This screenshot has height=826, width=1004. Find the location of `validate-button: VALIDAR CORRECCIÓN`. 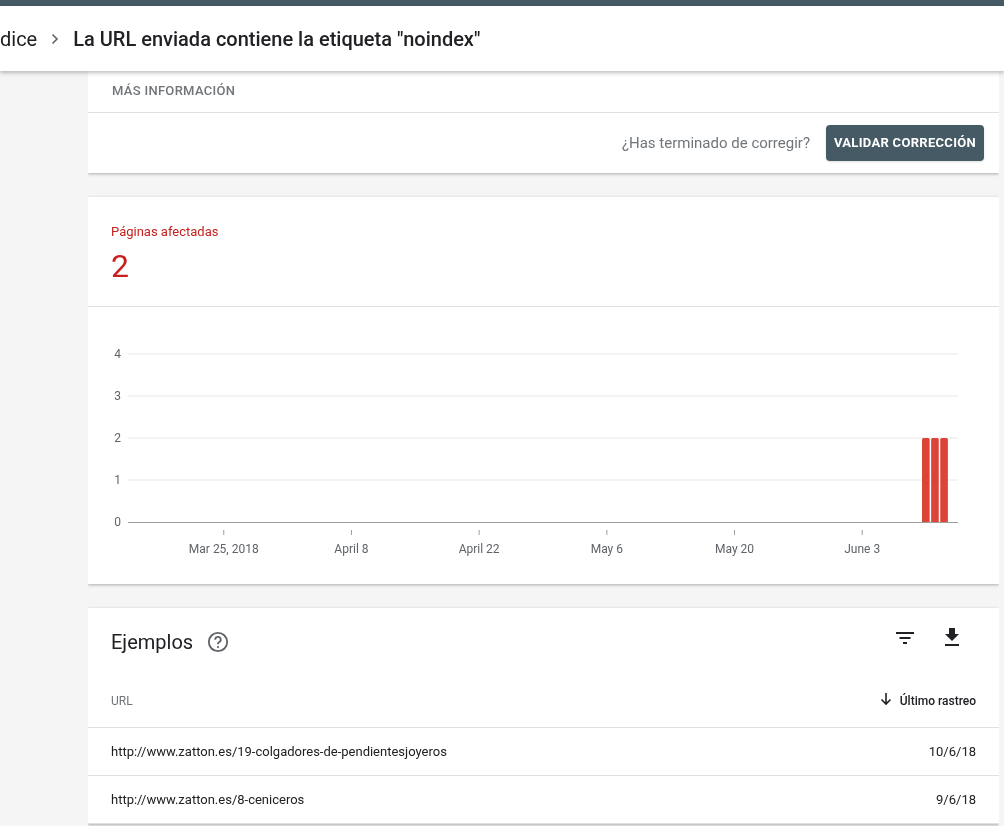

validate-button: VALIDAR CORRECCIÓN is located at coordinates (905, 143).